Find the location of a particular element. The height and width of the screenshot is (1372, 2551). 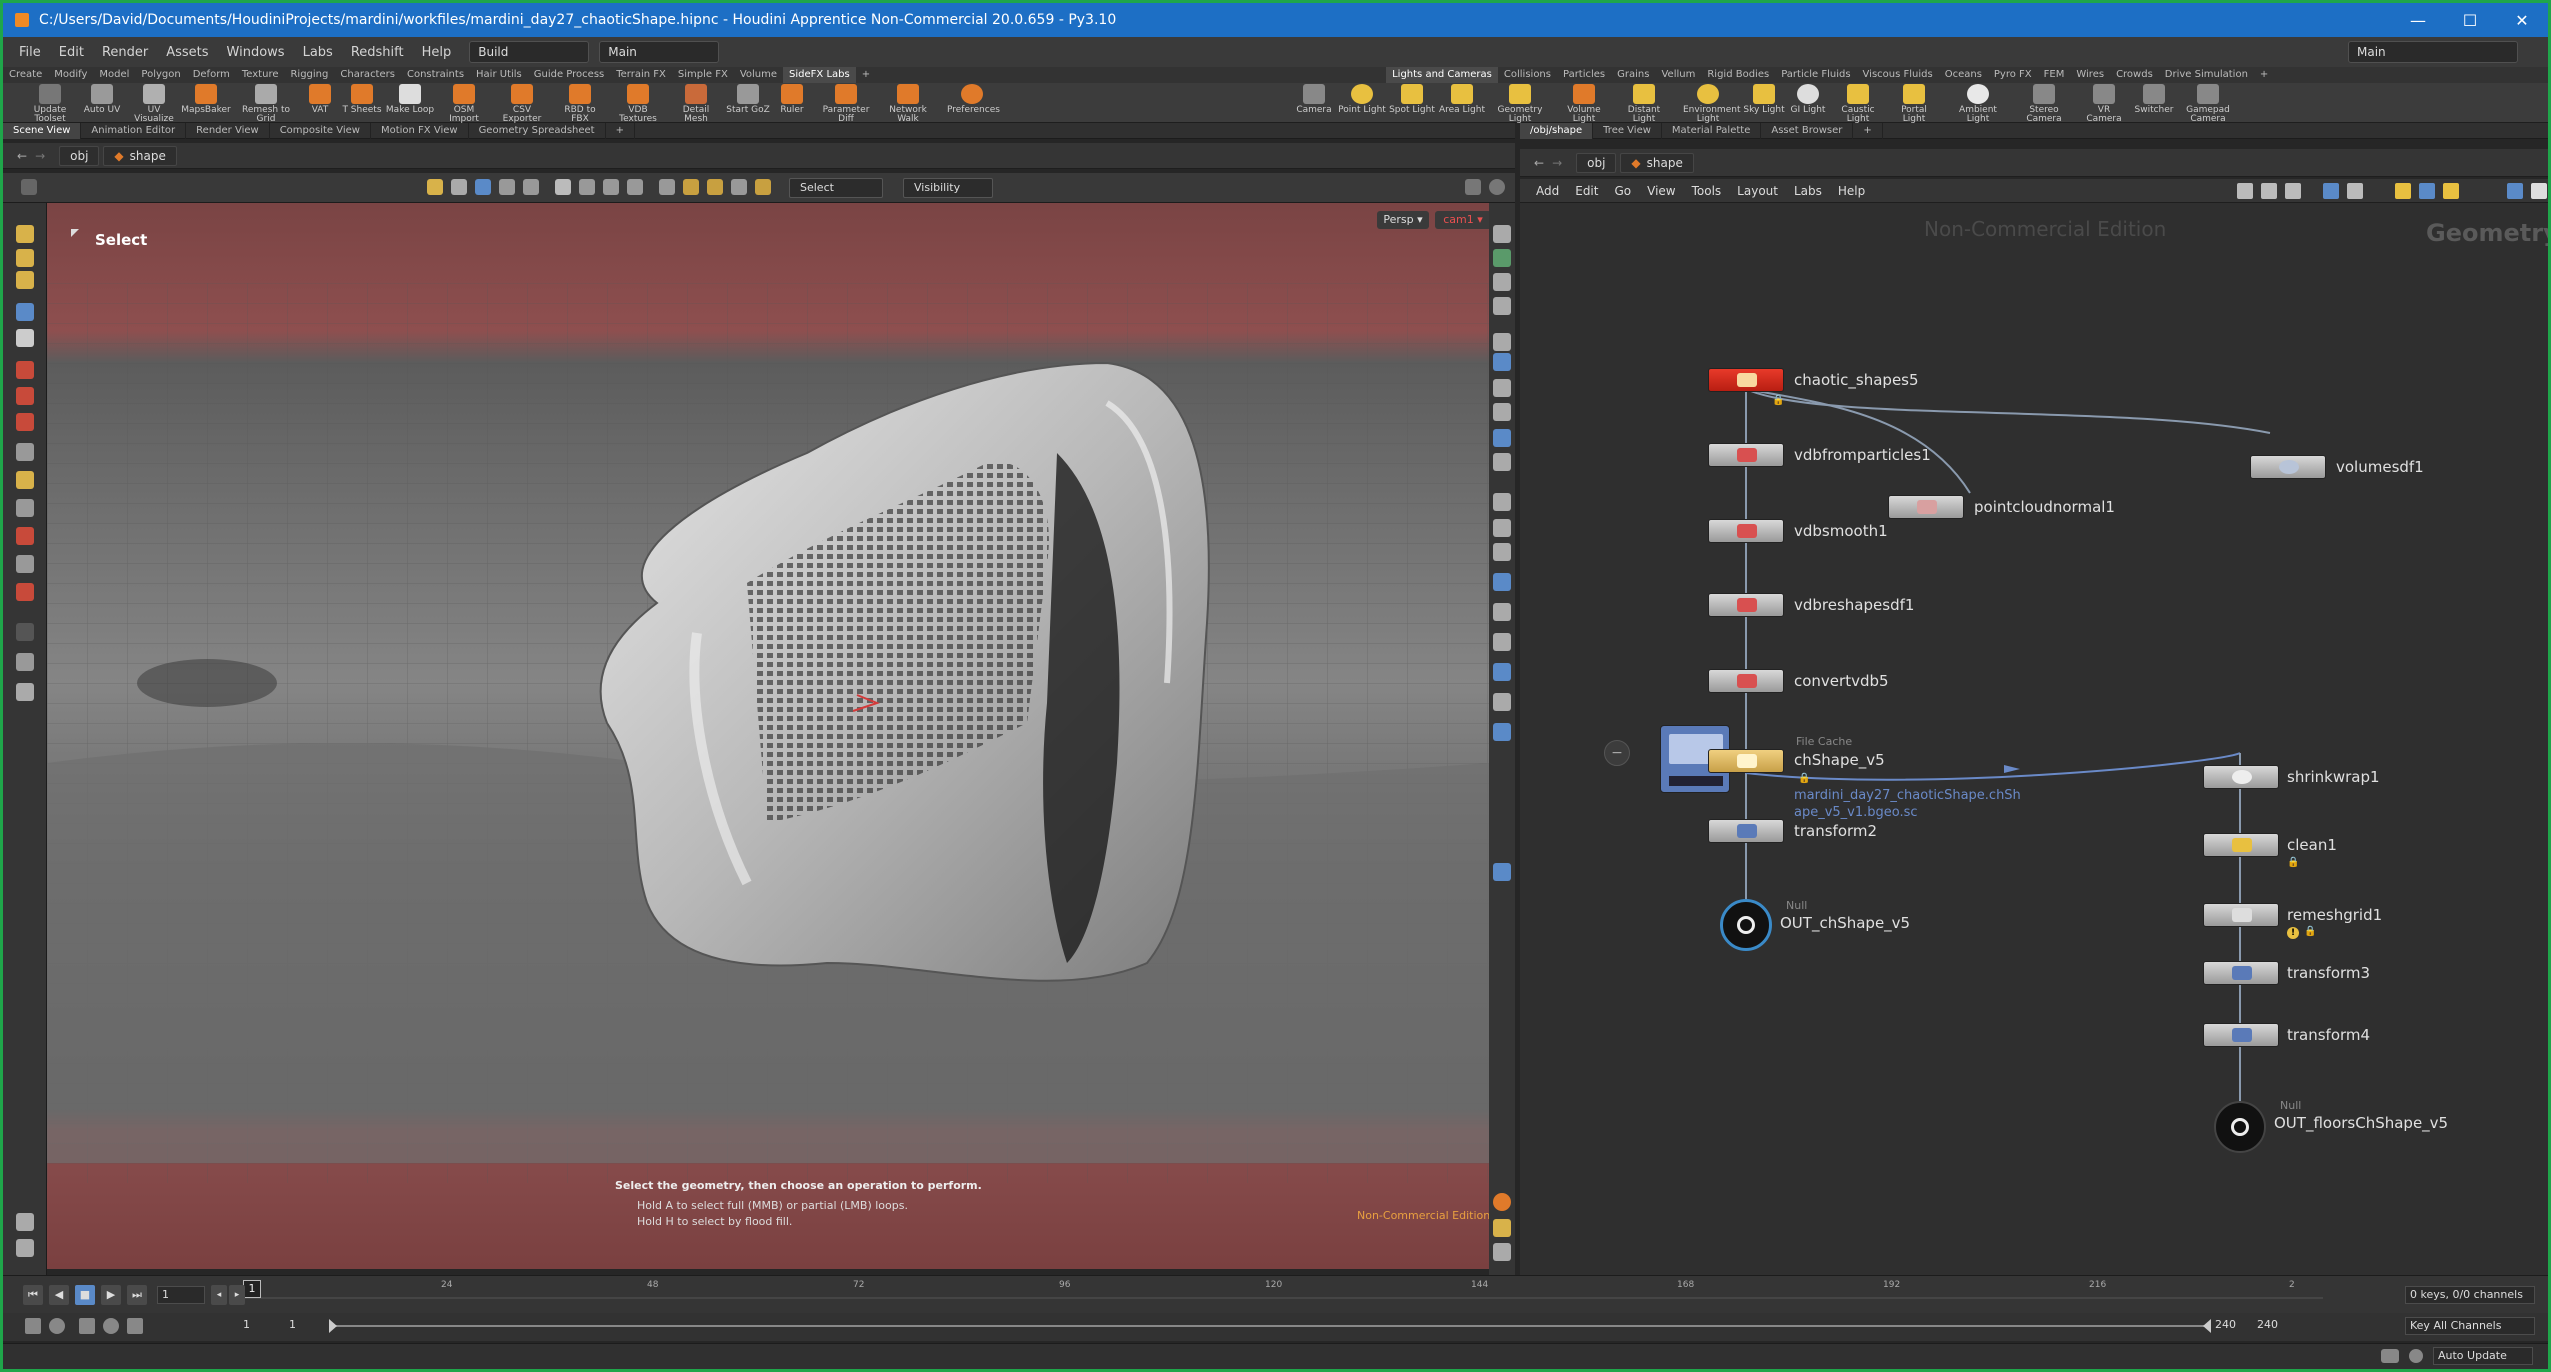

add-tab-button: + is located at coordinates (620, 130).